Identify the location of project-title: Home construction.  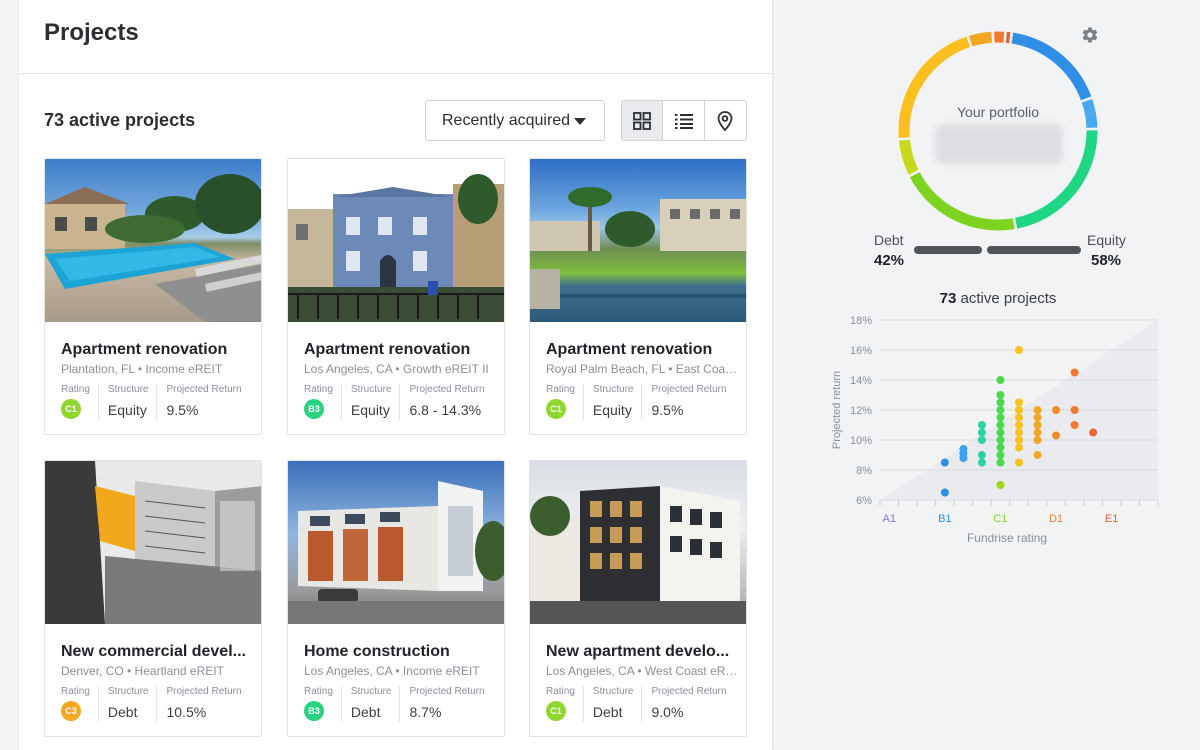
(377, 651).